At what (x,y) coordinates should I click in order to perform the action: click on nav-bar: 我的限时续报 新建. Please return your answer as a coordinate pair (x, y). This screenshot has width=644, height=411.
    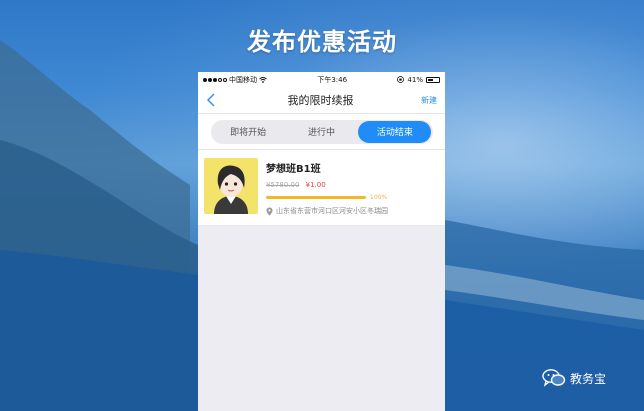
    Looking at the image, I should click on (321, 100).